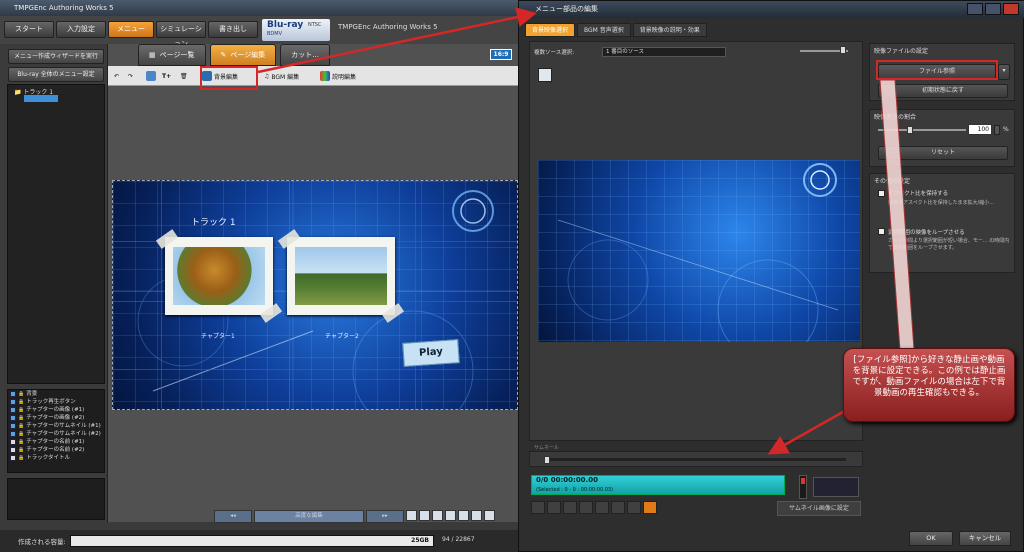  What do you see at coordinates (696, 456) in the screenshot?
I see `seek-bar: サムネール` at bounding box center [696, 456].